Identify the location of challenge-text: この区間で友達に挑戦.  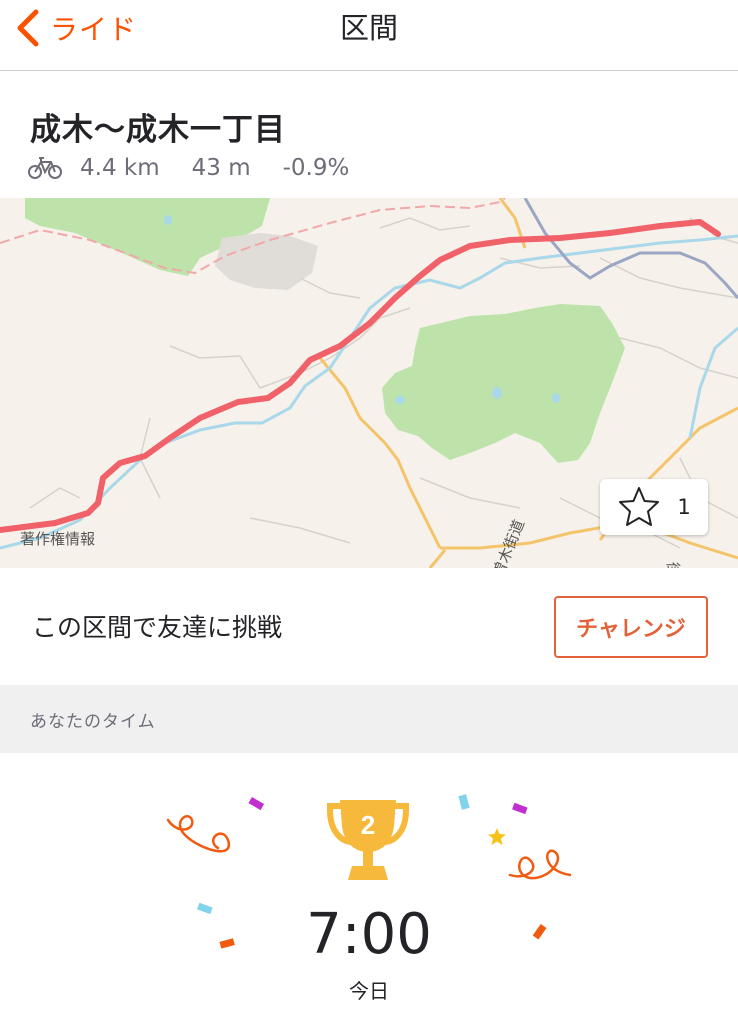
(157, 627).